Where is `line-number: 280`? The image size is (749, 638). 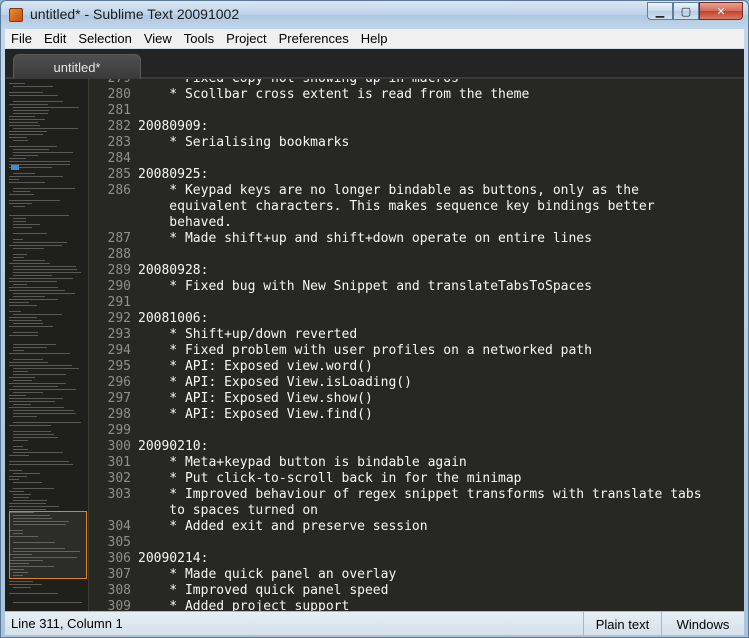
line-number: 280 is located at coordinates (119, 94).